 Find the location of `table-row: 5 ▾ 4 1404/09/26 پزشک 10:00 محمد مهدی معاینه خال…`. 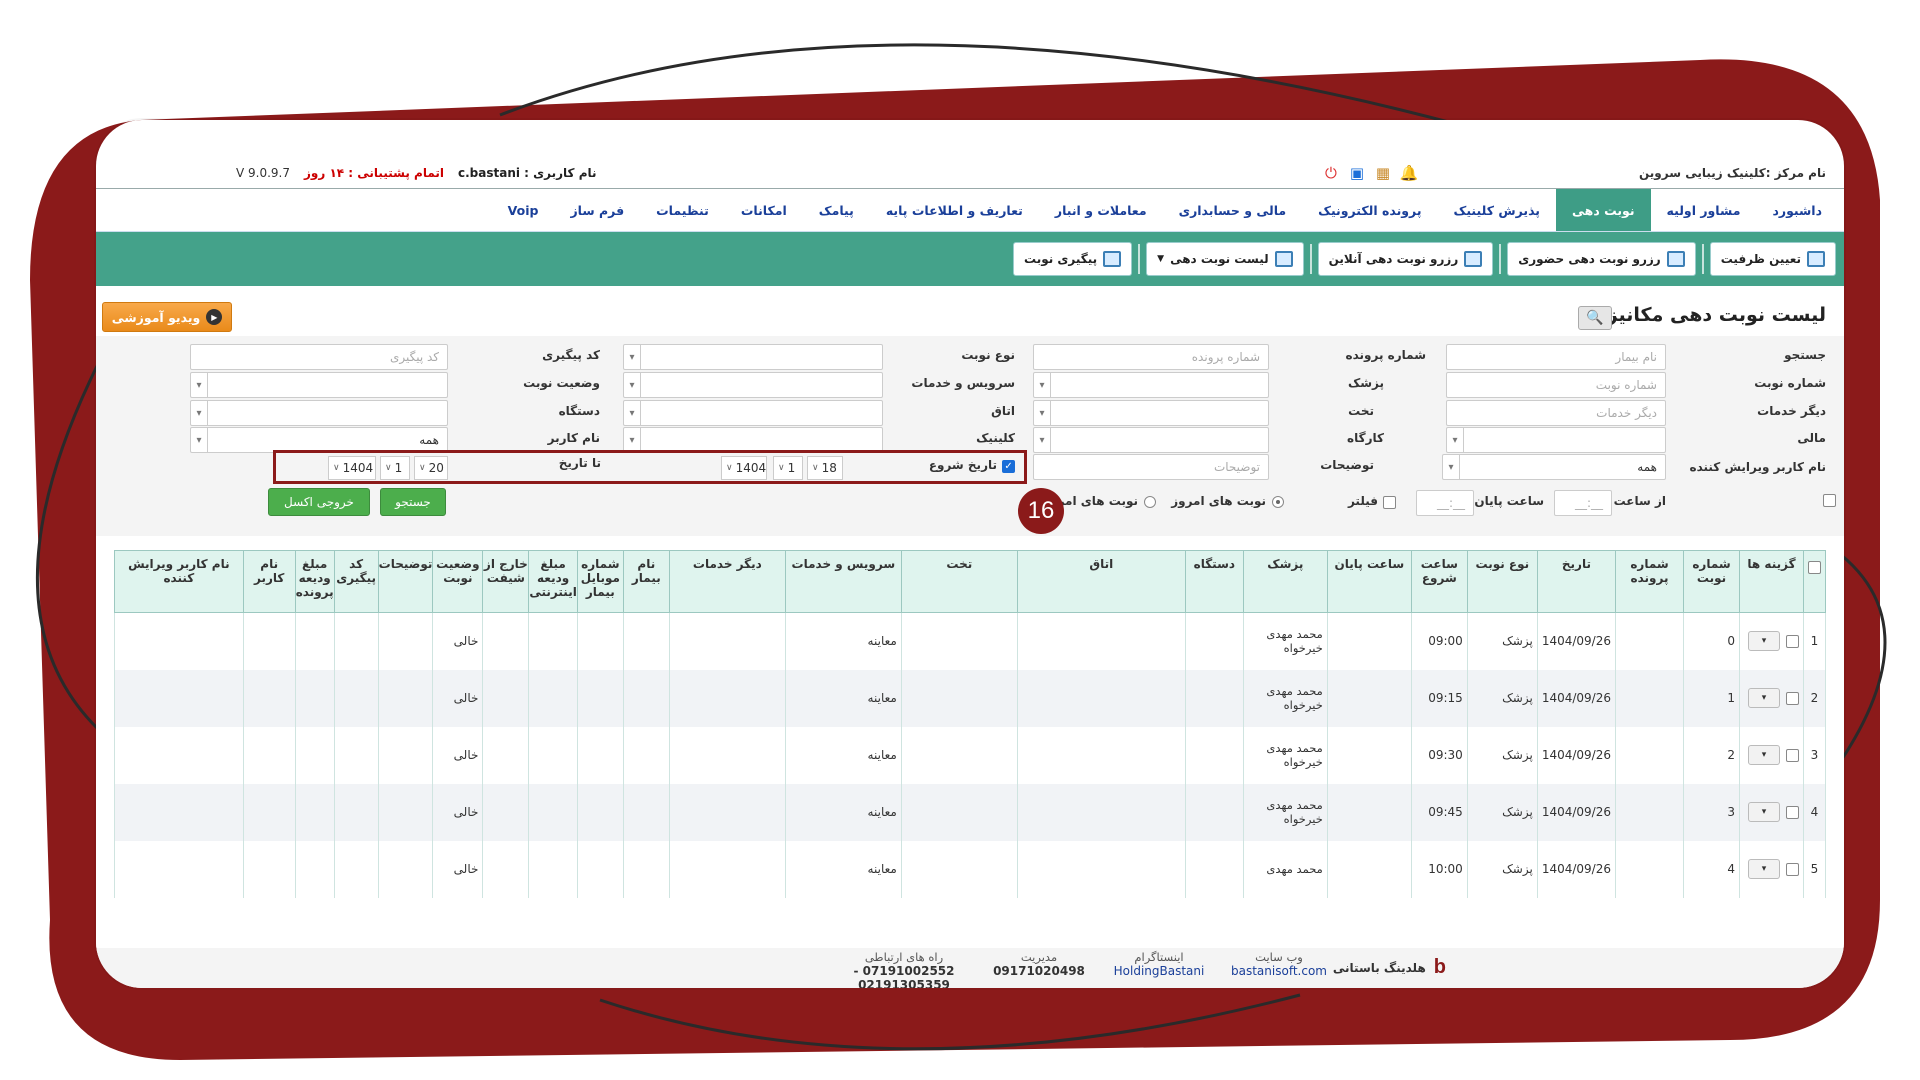

table-row: 5 ▾ 4 1404/09/26 پزشک 10:00 محمد مهدی معاینه خال… is located at coordinates (970, 869).